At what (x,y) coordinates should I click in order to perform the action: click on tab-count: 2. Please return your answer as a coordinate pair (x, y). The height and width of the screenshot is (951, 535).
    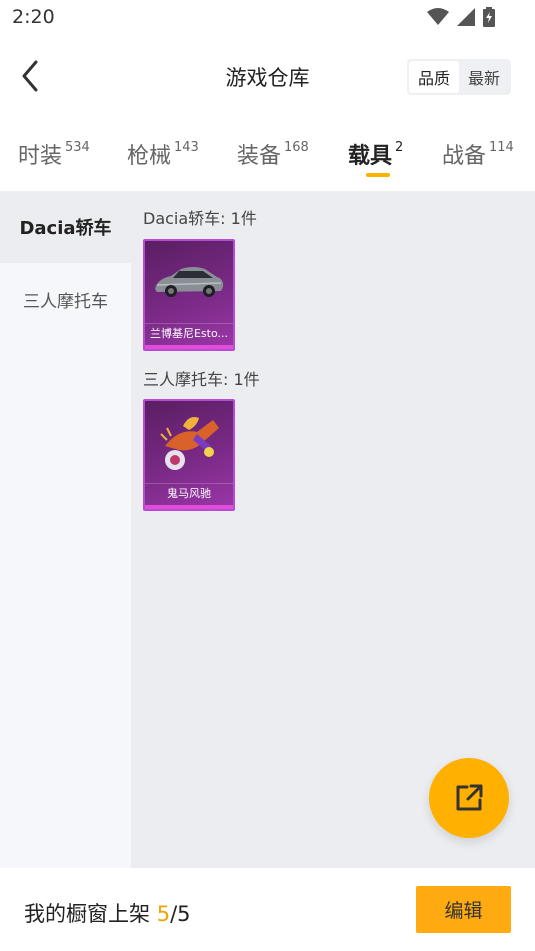
    Looking at the image, I should click on (399, 147).